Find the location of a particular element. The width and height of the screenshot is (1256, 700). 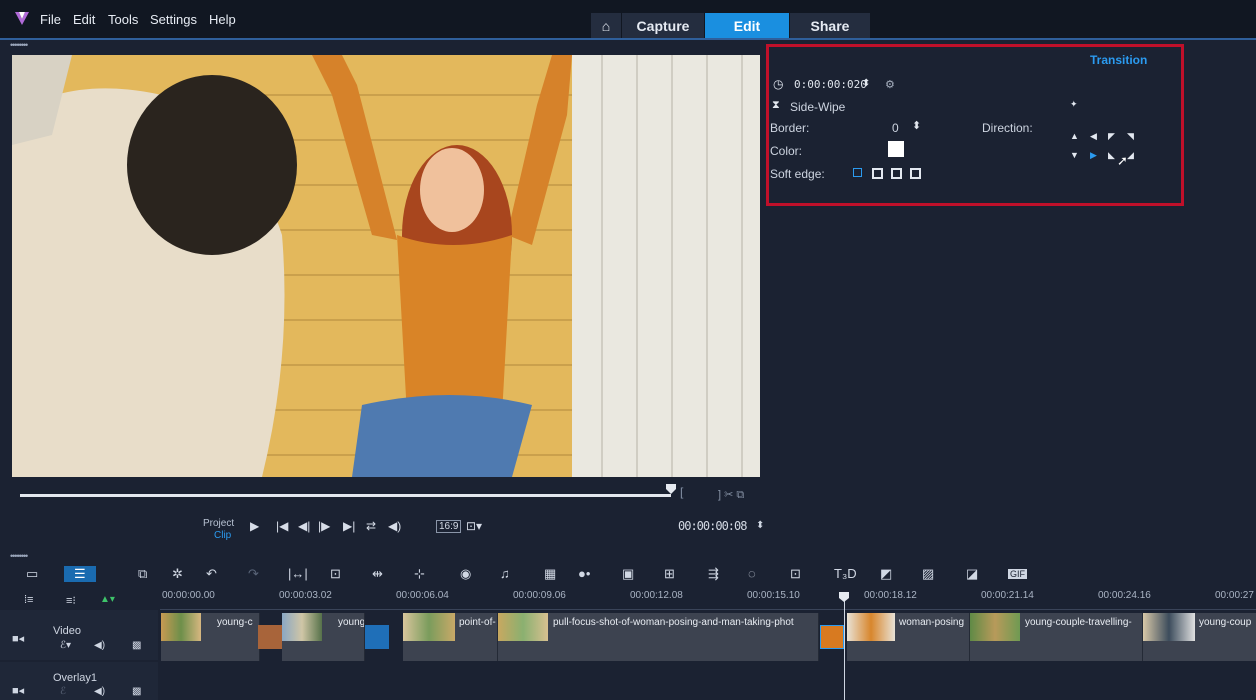

link-icon: ℰ▾ is located at coordinates (65, 645).